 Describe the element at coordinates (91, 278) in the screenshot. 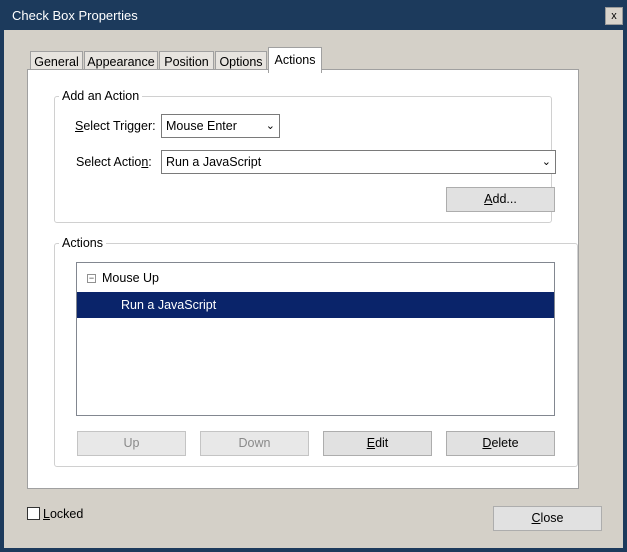

I see `collapse-icon: −` at that location.